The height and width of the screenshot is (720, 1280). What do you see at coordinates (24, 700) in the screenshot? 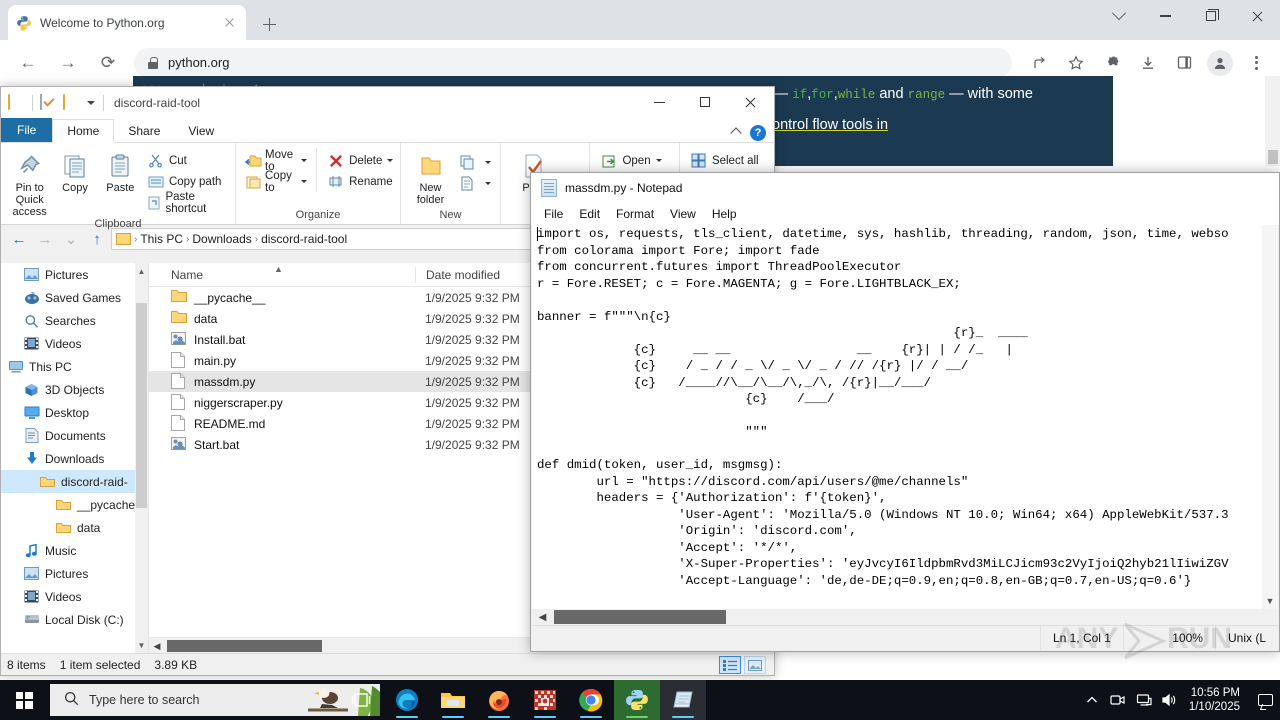
I see `windows-start-icon` at bounding box center [24, 700].